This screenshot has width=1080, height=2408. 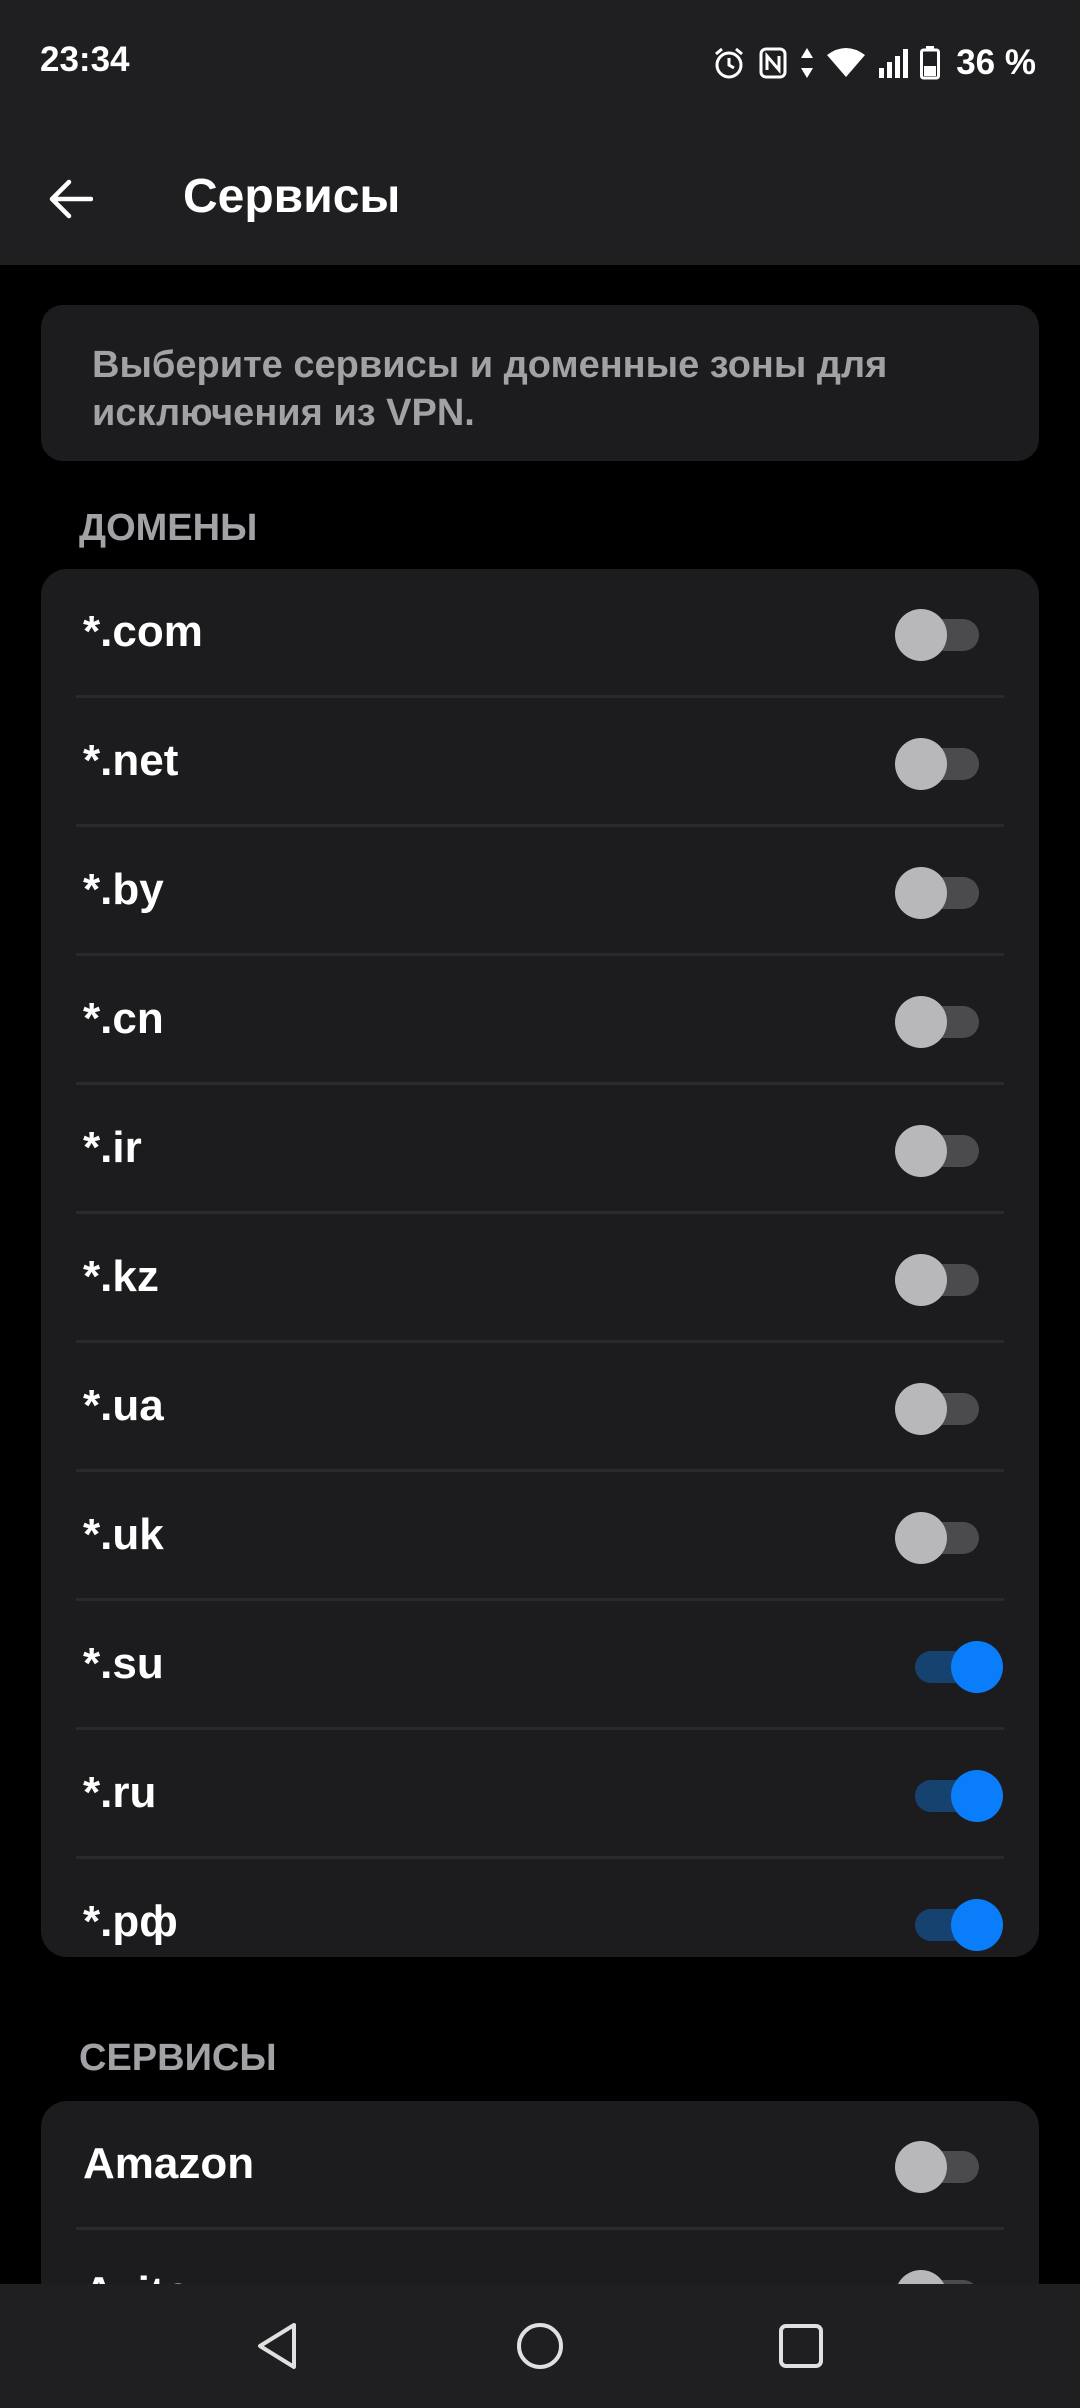 I want to click on domains-row-label: *.рф, so click(x=130, y=1921).